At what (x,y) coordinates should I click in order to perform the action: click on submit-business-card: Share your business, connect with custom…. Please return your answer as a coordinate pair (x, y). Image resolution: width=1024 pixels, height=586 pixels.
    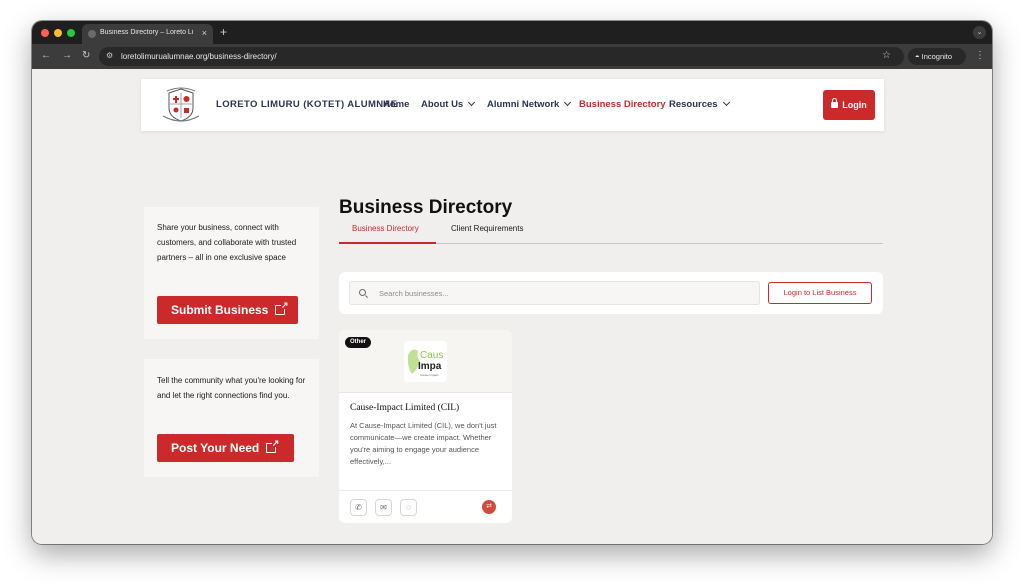
    Looking at the image, I should click on (231, 273).